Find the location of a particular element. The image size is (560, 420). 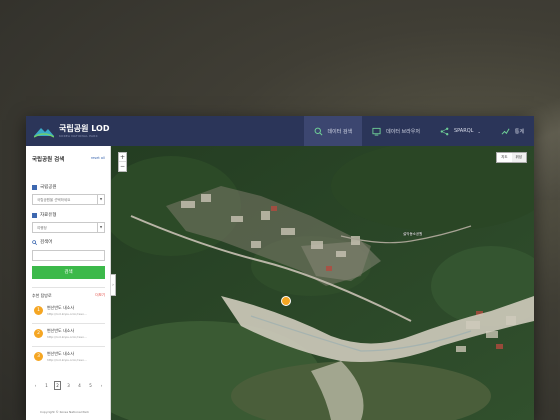

nav-label: 데이터 브라우저 is located at coordinates (403, 131).